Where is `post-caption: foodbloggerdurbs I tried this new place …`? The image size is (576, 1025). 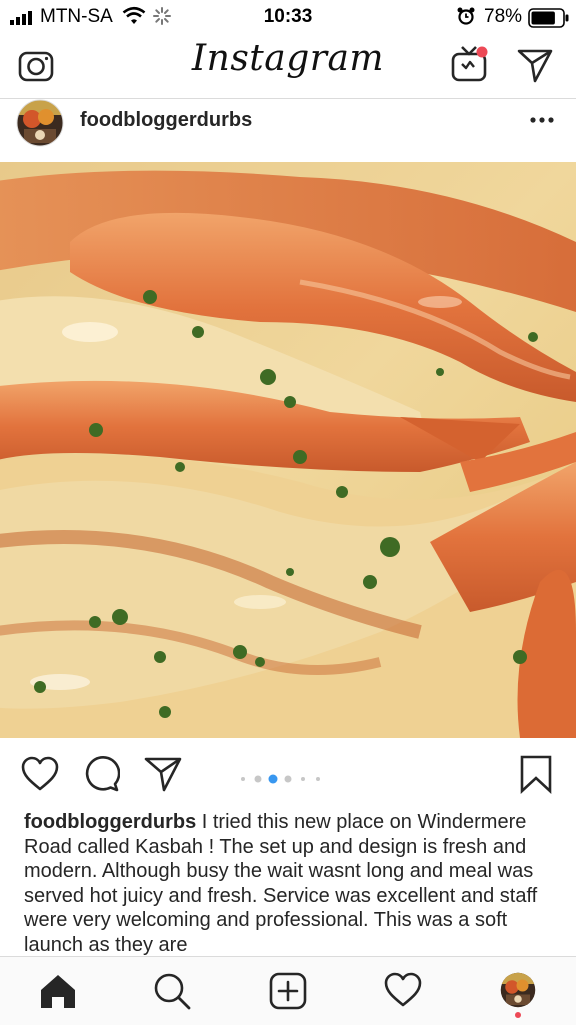
post-caption: foodbloggerdurbs I tried this new place … is located at coordinates (290, 883).